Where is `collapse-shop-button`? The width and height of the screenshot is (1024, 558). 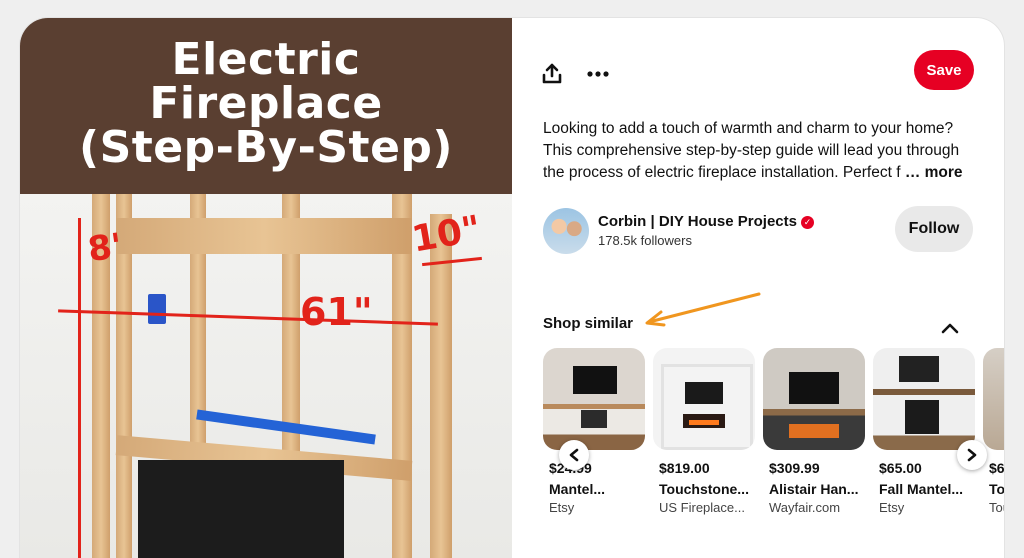
collapse-shop-button is located at coordinates (950, 328).